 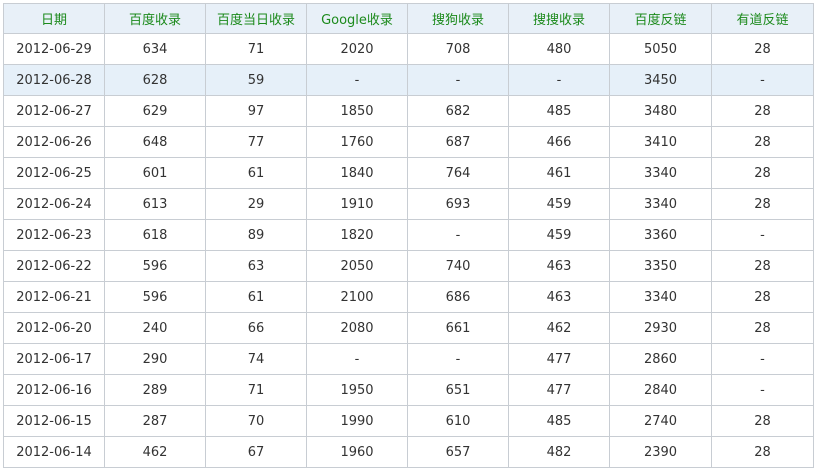 What do you see at coordinates (155, 142) in the screenshot?
I see `baidu-indexed-cell: 648` at bounding box center [155, 142].